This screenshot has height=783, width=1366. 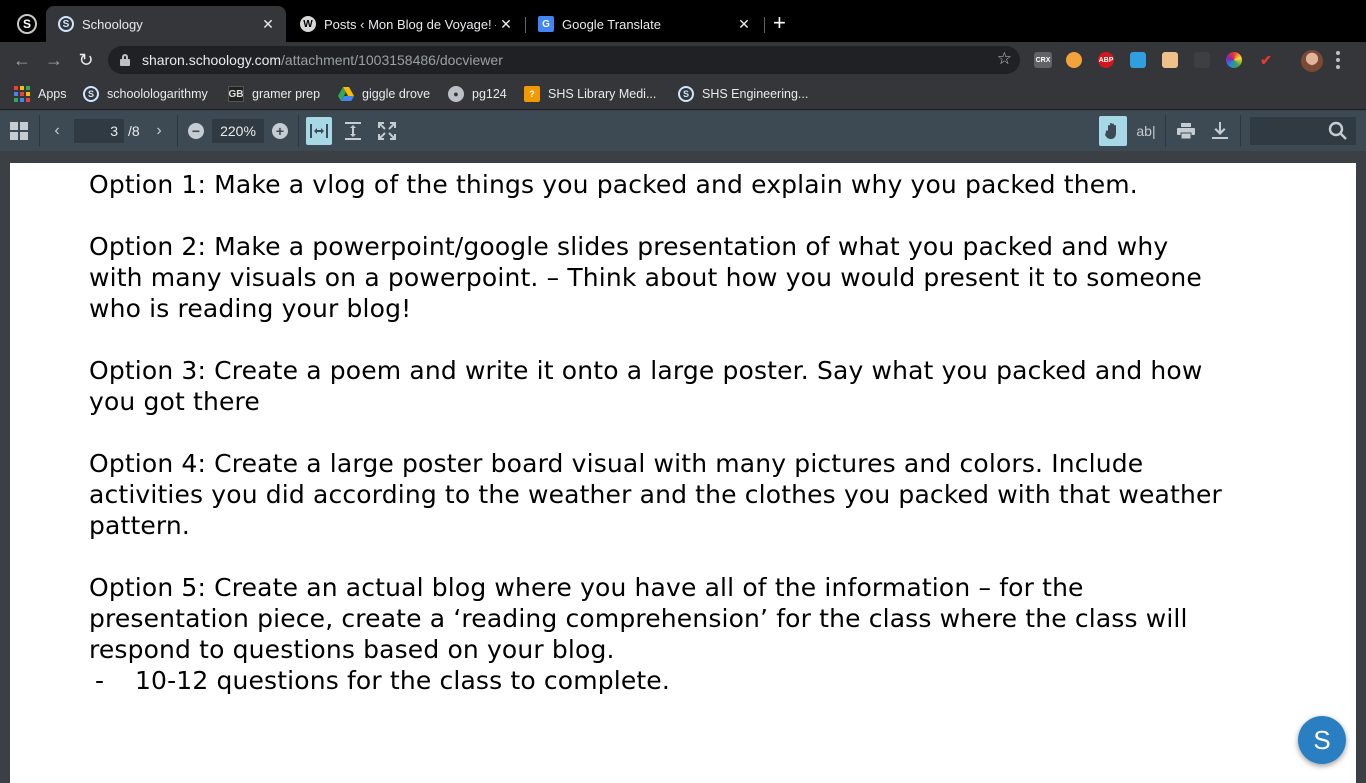 I want to click on url-path: /attachment/1003158486/docviewer, so click(x=392, y=60).